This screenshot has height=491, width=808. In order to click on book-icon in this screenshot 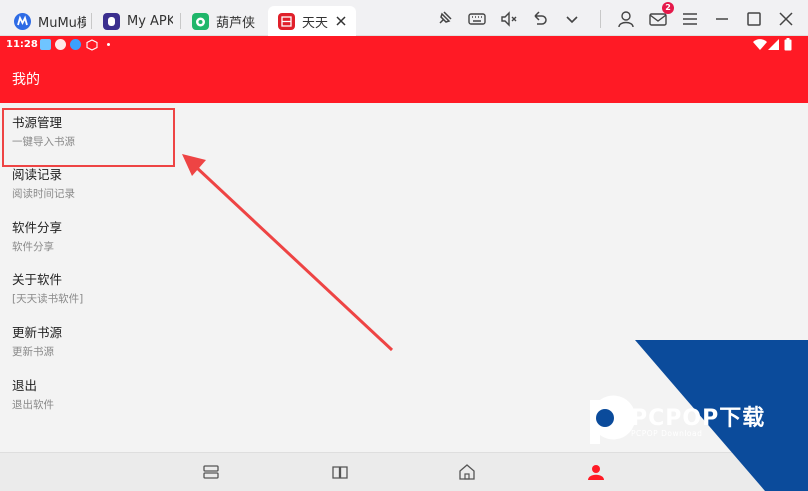, I will do `click(340, 472)`.